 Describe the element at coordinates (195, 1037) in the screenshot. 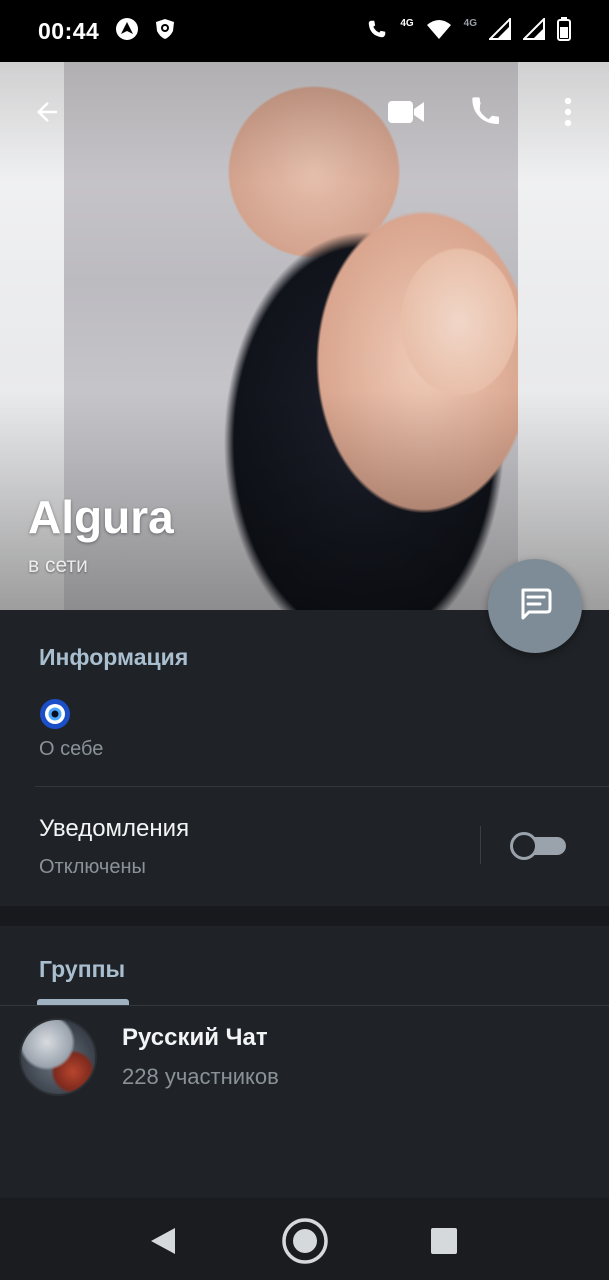

I see `group-name: Русский Чат` at that location.